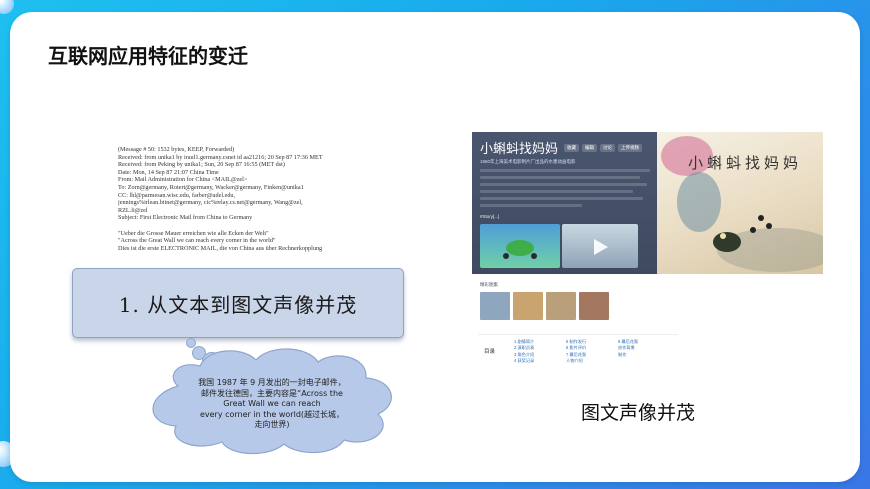  What do you see at coordinates (528, 161) in the screenshot?
I see `webpage-subtitle: 1960年上海美术电影制片厂出品的水墨动画电影` at bounding box center [528, 161].